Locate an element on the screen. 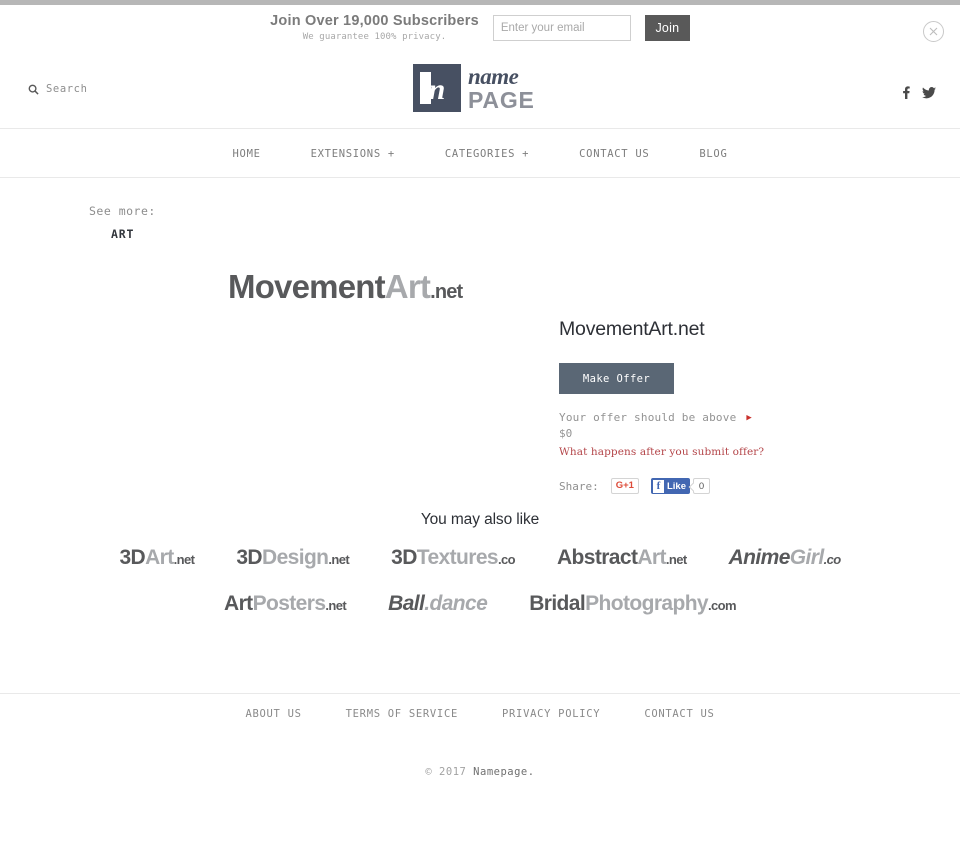  close-circle-icon is located at coordinates (933, 31).